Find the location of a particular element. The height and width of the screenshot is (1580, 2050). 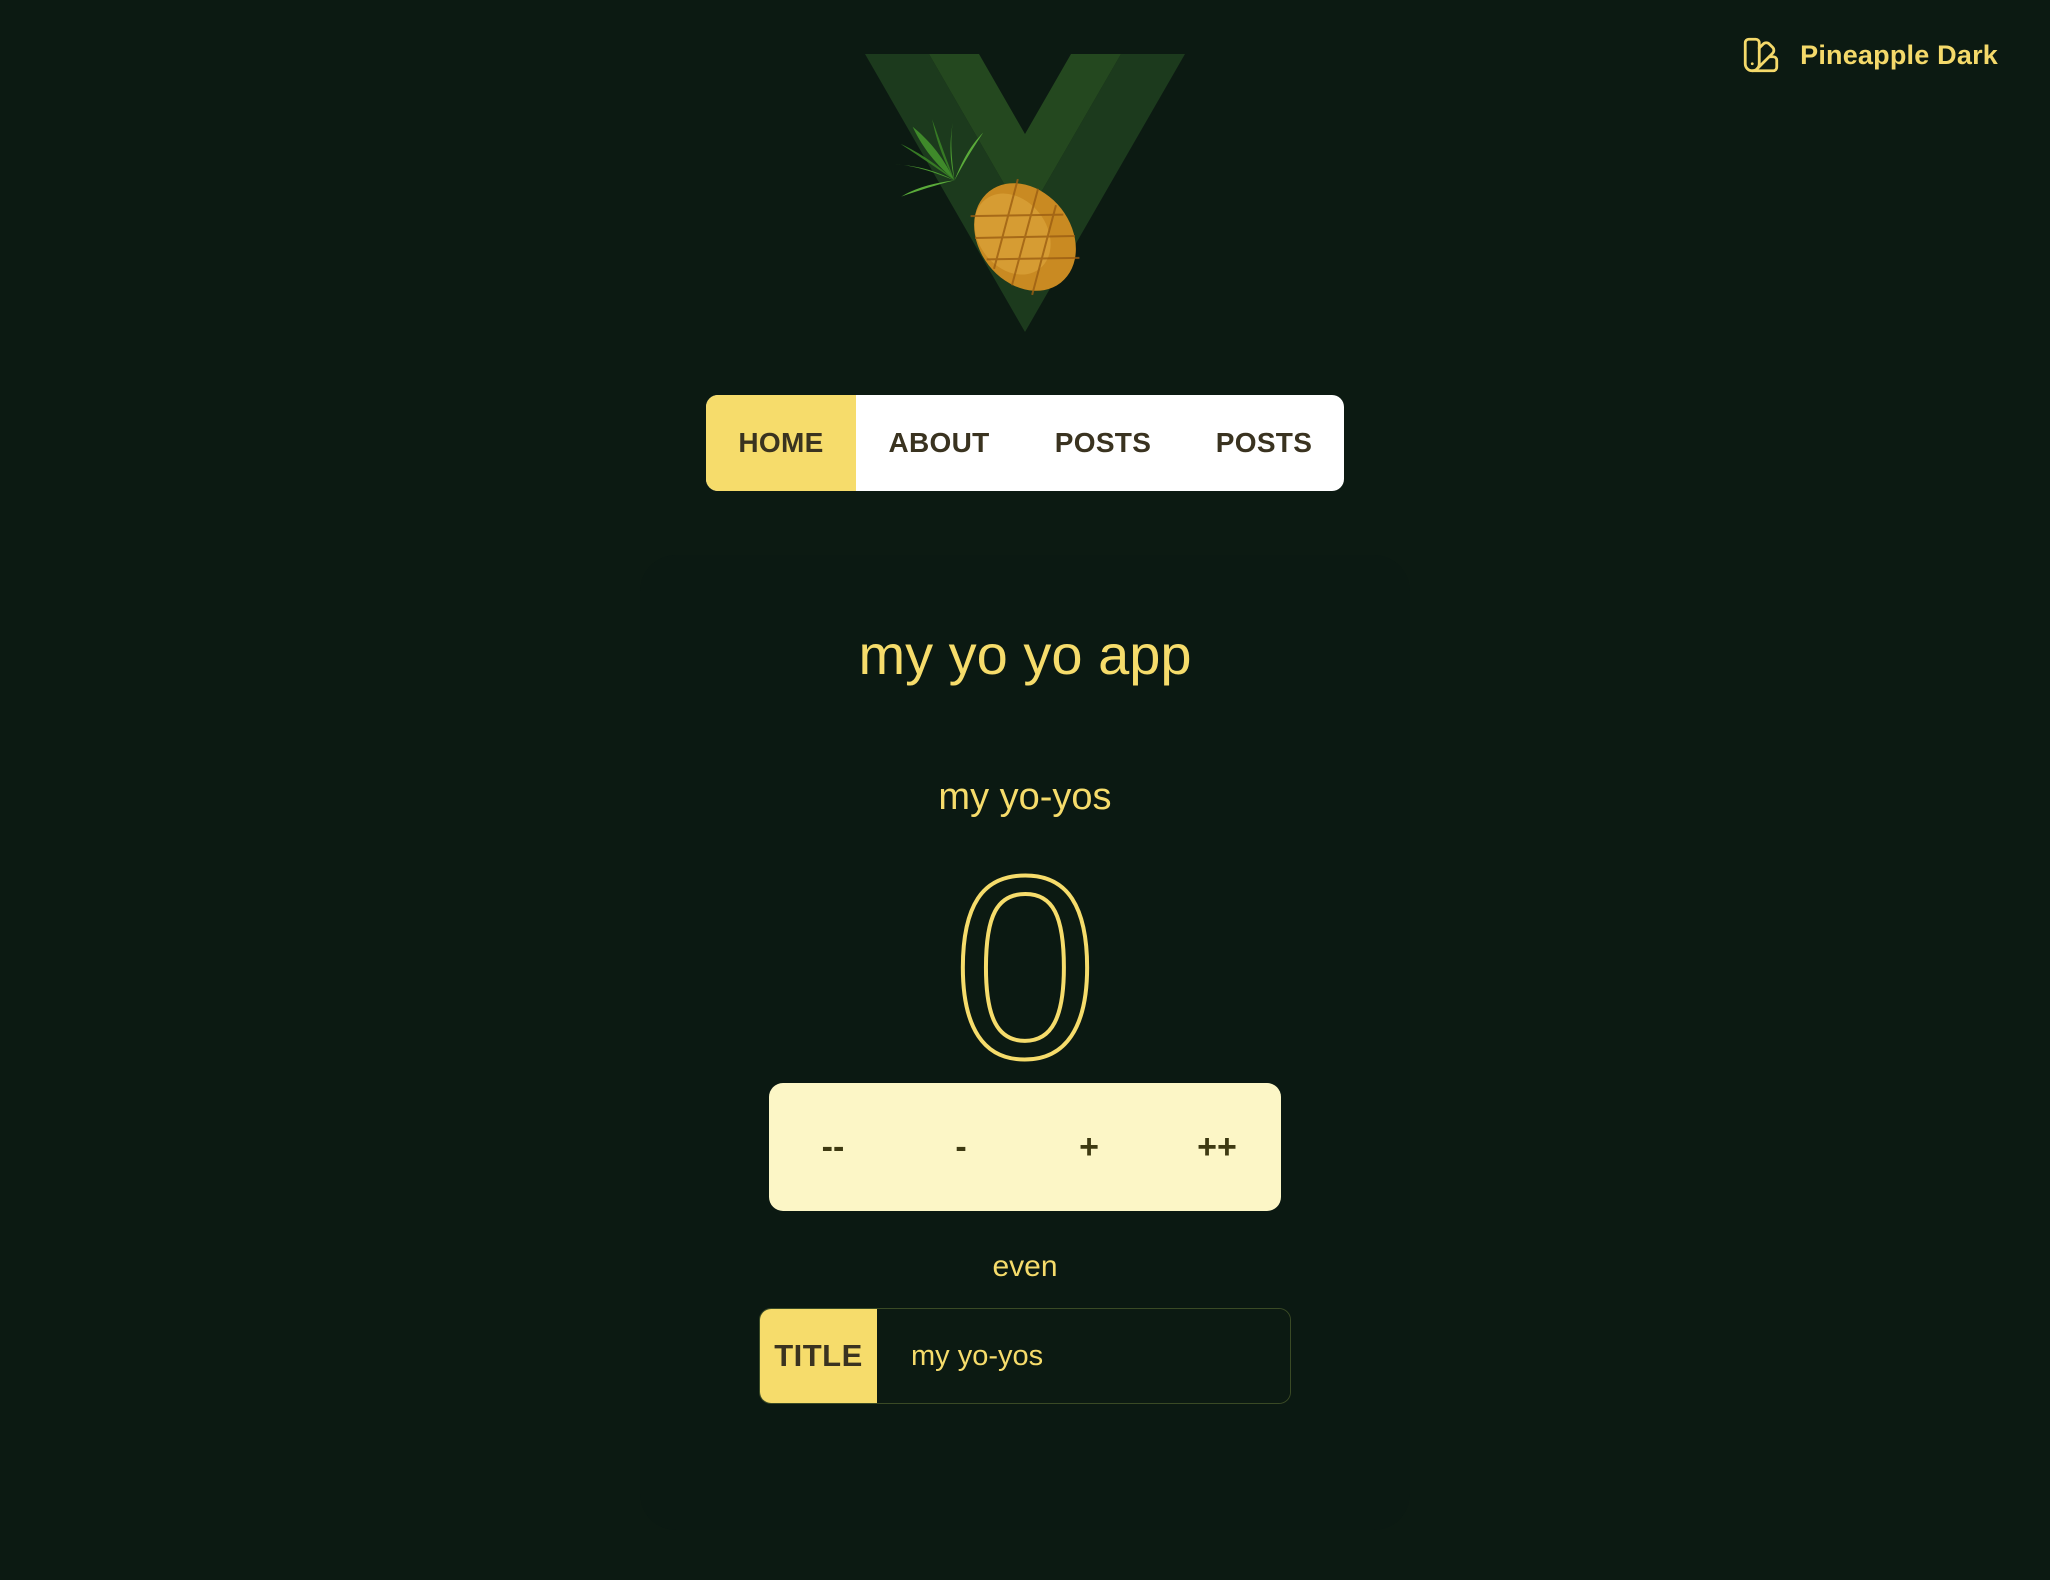

increment-twice-button: ++ is located at coordinates (1217, 1147).